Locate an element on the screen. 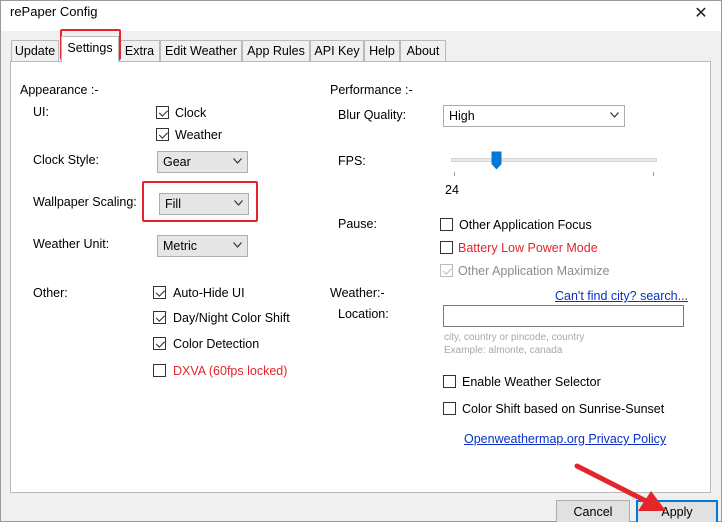  color-detection-label: Color Detection is located at coordinates (216, 344).